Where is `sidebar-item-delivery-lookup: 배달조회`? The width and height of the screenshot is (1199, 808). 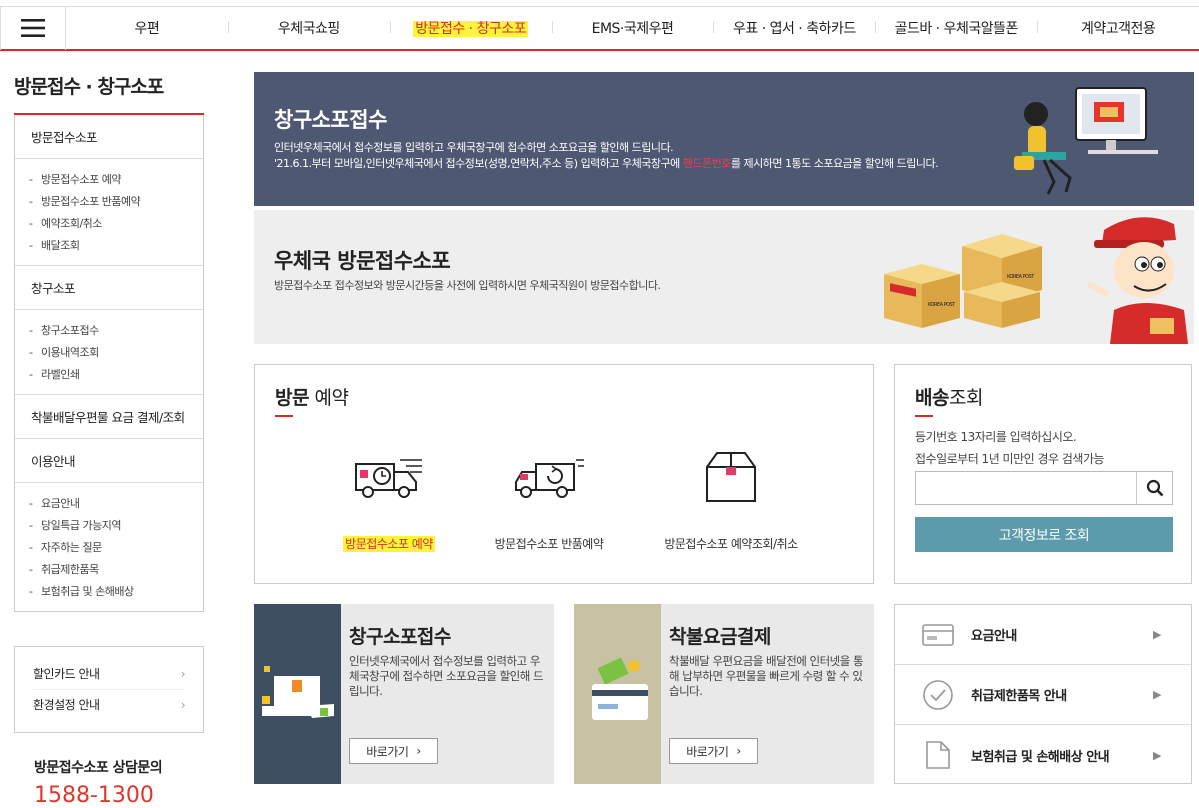 sidebar-item-delivery-lookup: 배달조회 is located at coordinates (116, 246).